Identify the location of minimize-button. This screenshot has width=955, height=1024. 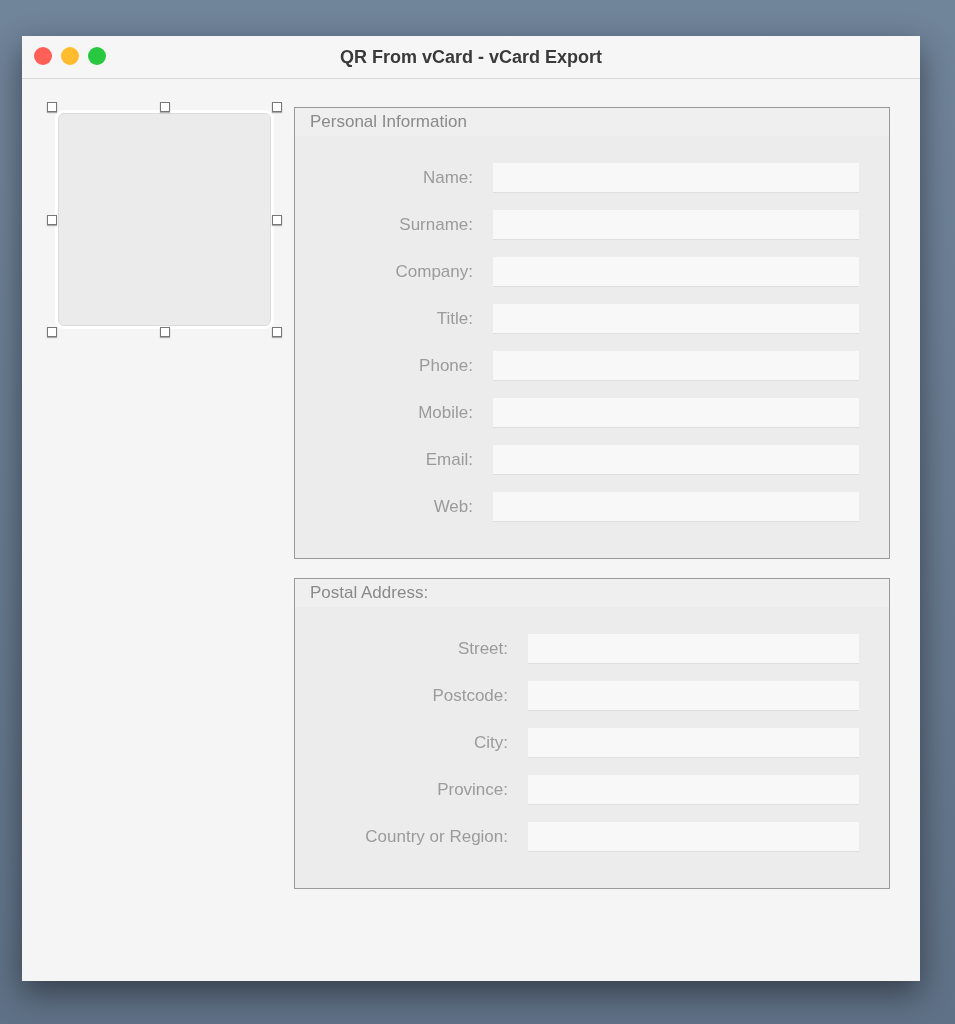
(70, 56).